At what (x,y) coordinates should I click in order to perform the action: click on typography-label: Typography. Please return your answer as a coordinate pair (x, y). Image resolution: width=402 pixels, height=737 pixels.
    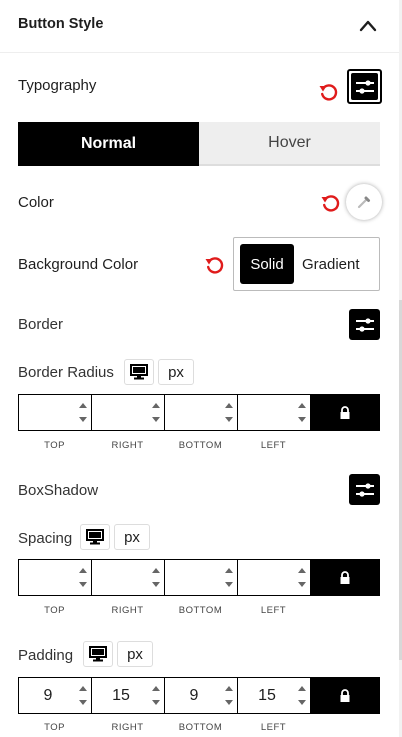
    Looking at the image, I should click on (57, 85).